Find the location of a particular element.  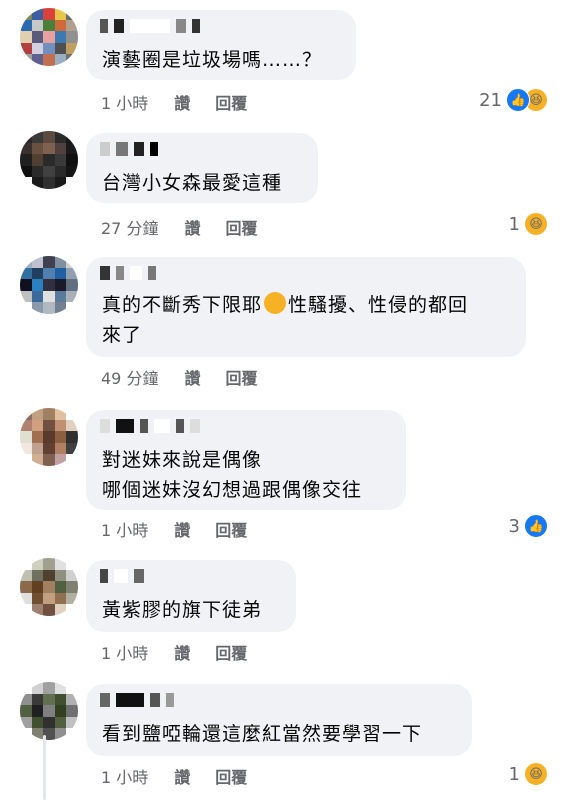

comment-bubble: 演藝圈是垃圾場嗎……？ is located at coordinates (221, 45).